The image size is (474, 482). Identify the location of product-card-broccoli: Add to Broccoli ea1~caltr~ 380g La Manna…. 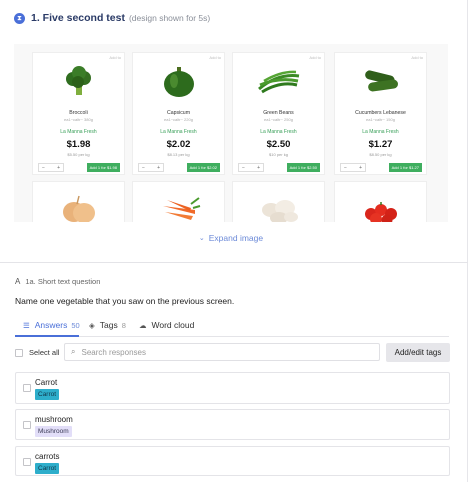
(78, 113).